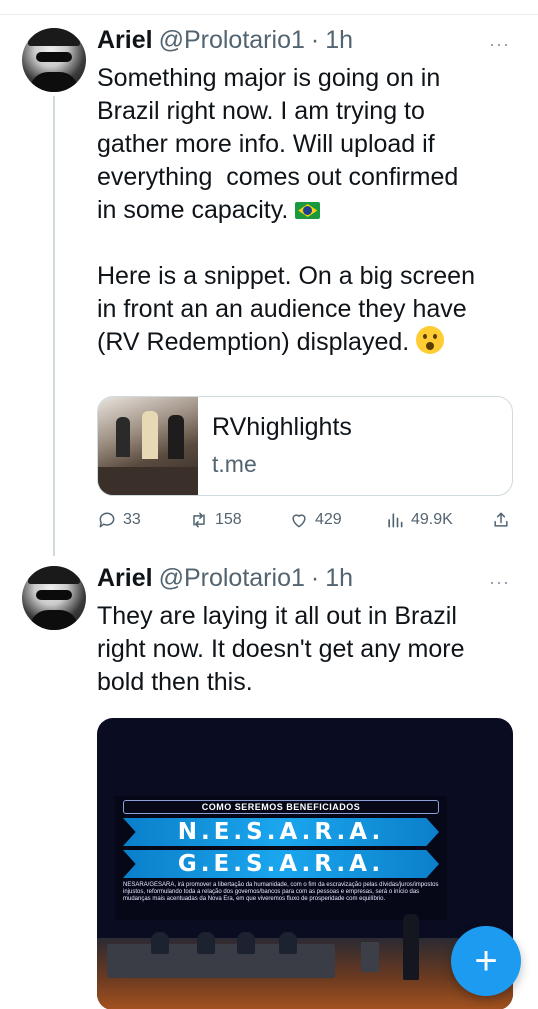 The height and width of the screenshot is (1009, 538). Describe the element at coordinates (430, 340) in the screenshot. I see `astonished-face-icon` at that location.